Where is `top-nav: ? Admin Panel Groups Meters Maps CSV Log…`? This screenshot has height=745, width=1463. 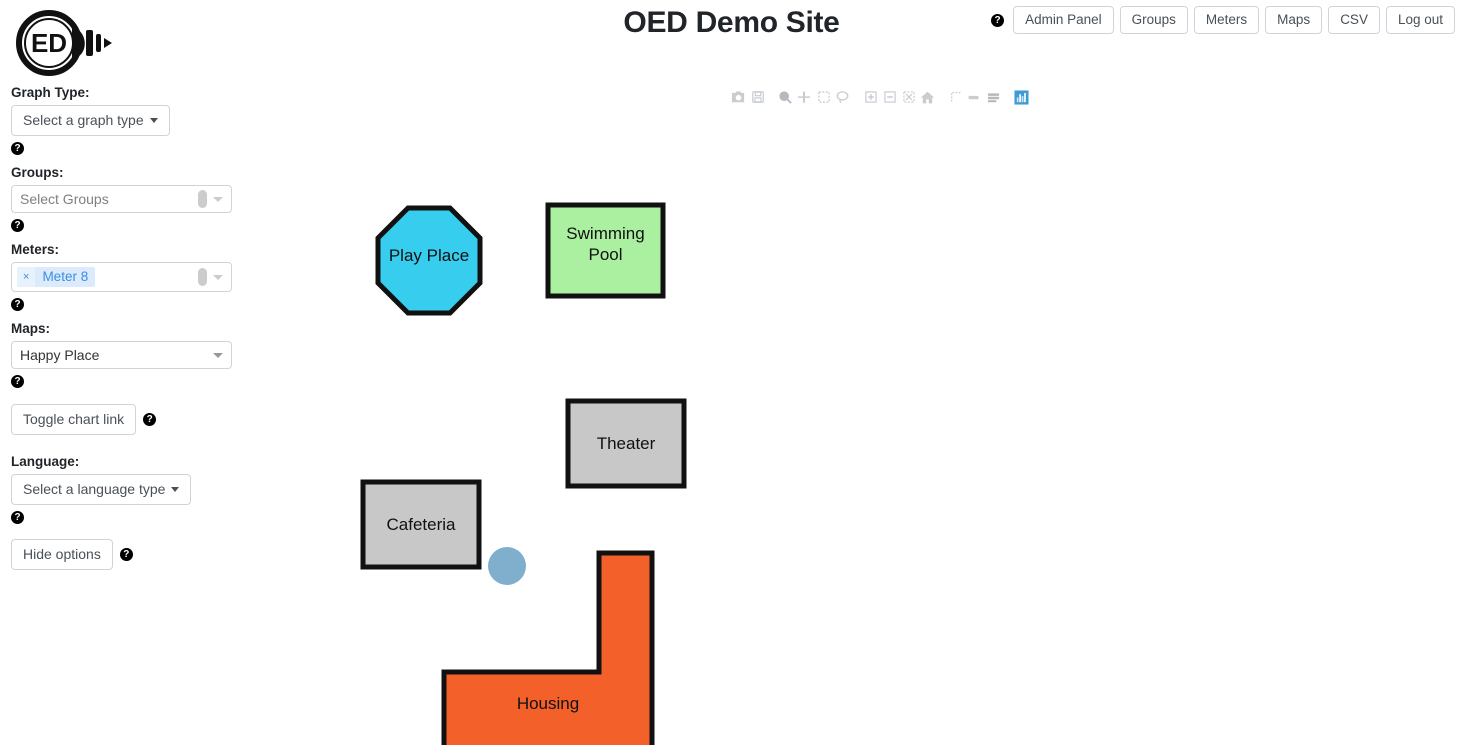 top-nav: ? Admin Panel Groups Meters Maps CSV Log… is located at coordinates (1223, 20).